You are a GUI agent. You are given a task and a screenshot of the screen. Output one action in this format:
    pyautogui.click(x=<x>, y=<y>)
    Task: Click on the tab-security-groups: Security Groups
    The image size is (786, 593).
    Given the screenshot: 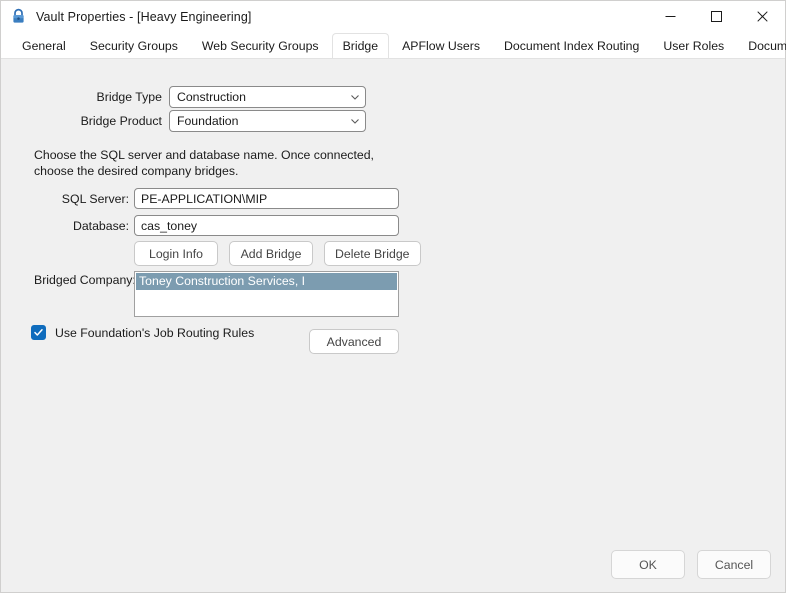 What is the action you would take?
    pyautogui.click(x=134, y=46)
    